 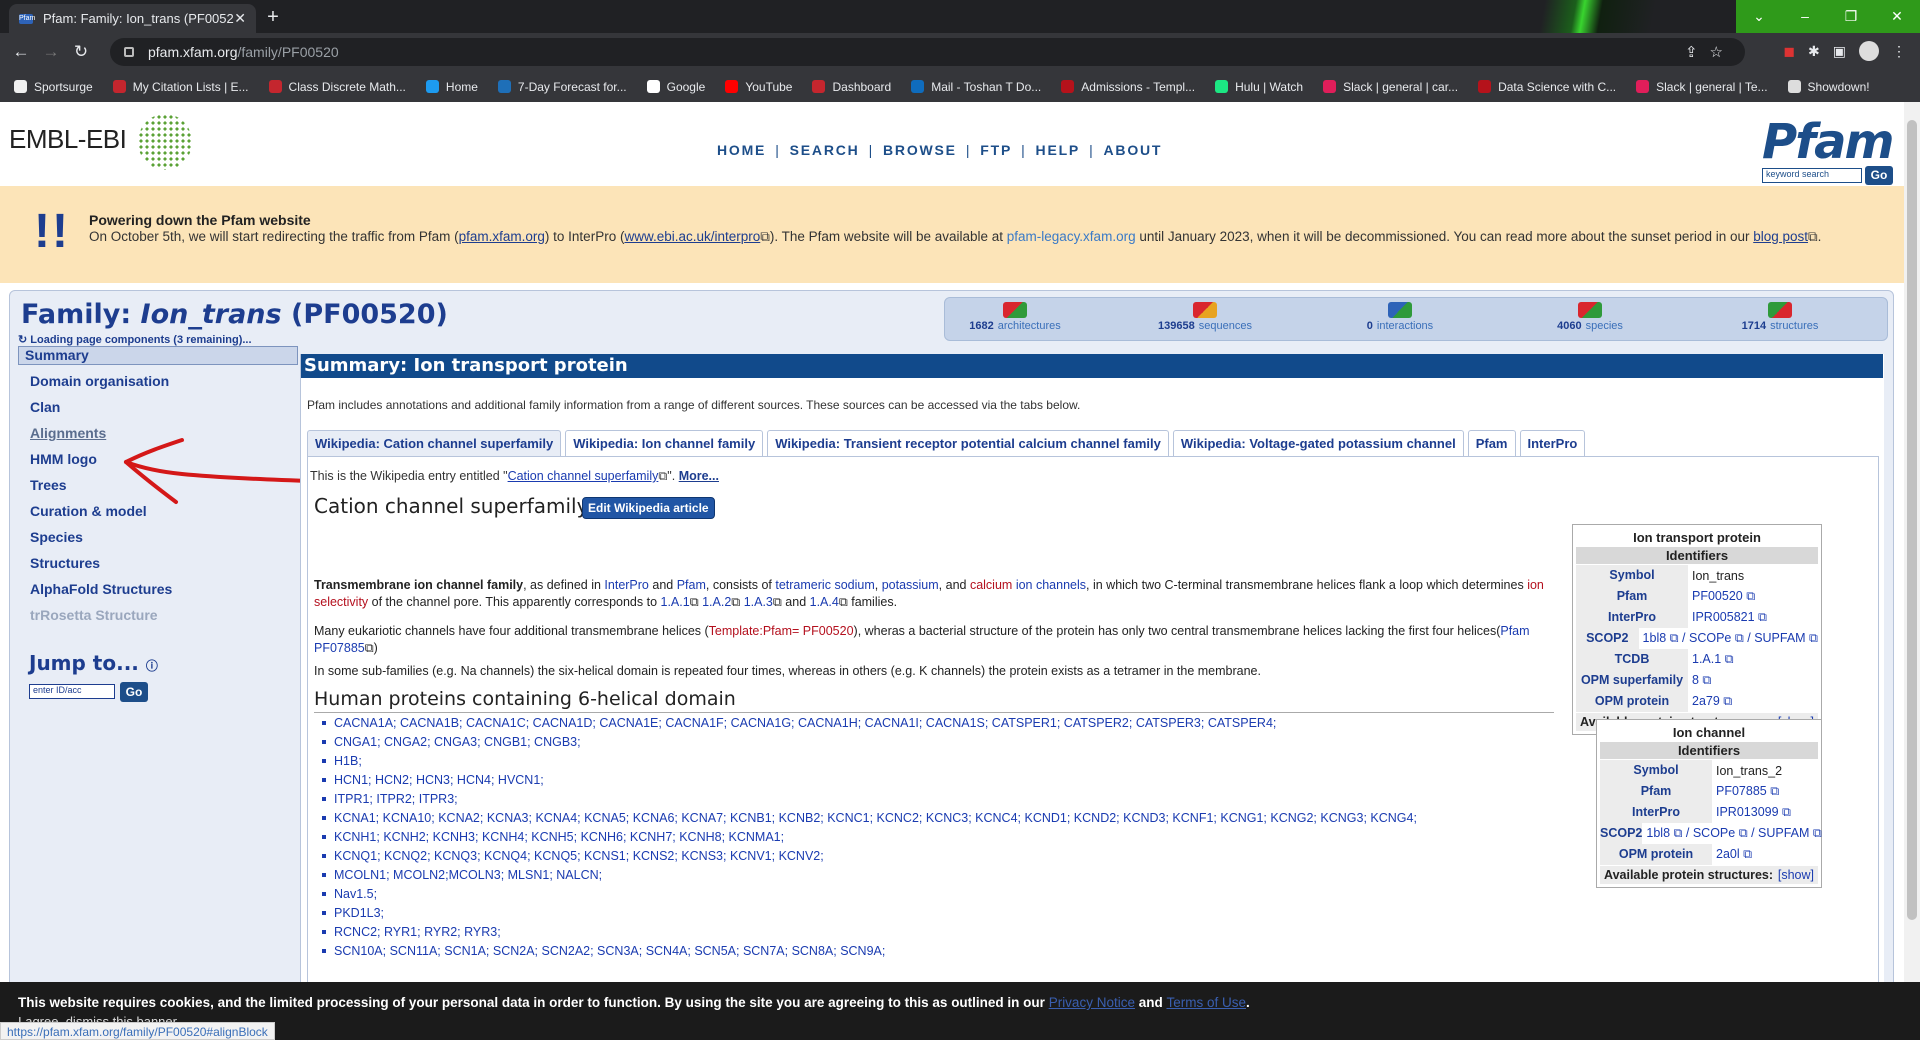 I want to click on potassium-link: potassium, so click(x=910, y=585).